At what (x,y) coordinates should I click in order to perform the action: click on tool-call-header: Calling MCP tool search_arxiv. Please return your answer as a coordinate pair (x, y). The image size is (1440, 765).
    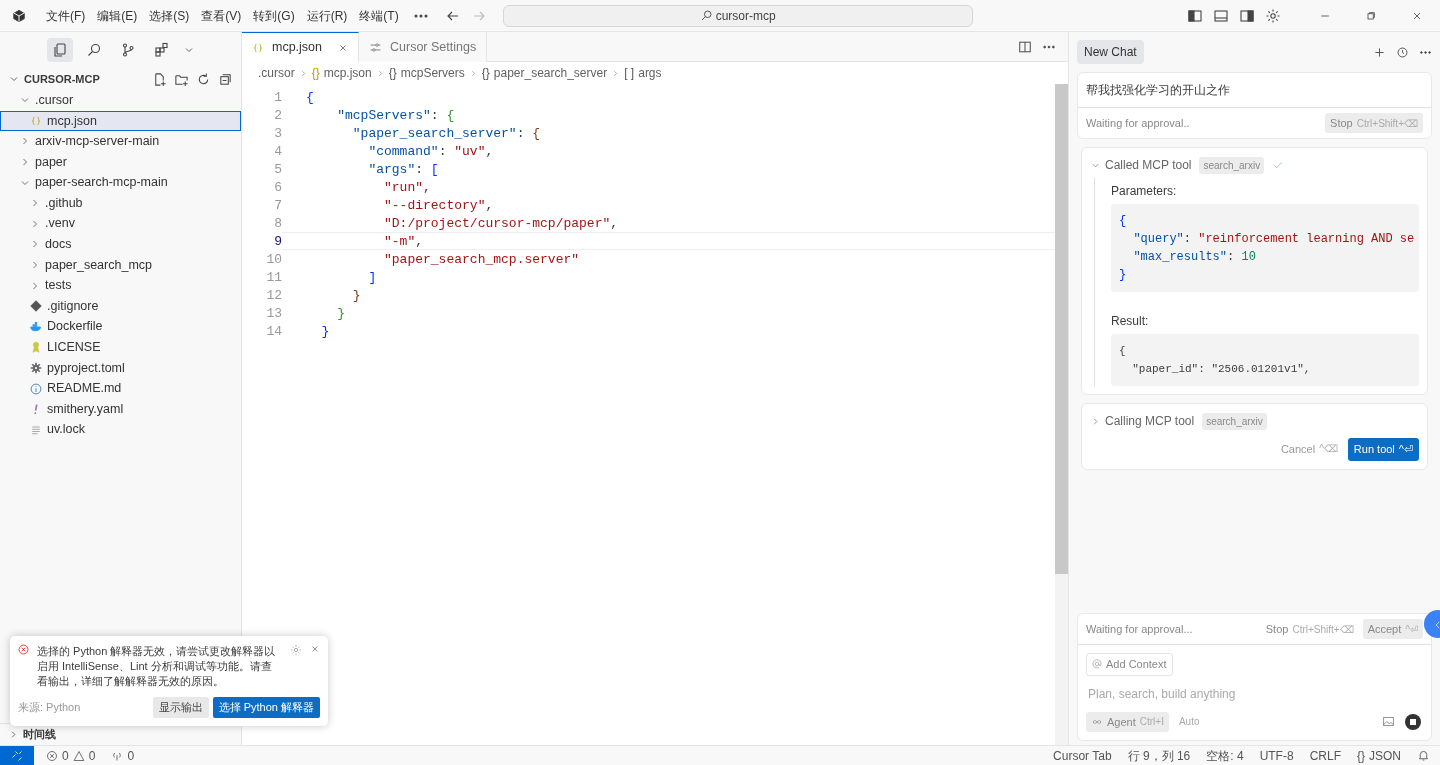
    Looking at the image, I should click on (1254, 421).